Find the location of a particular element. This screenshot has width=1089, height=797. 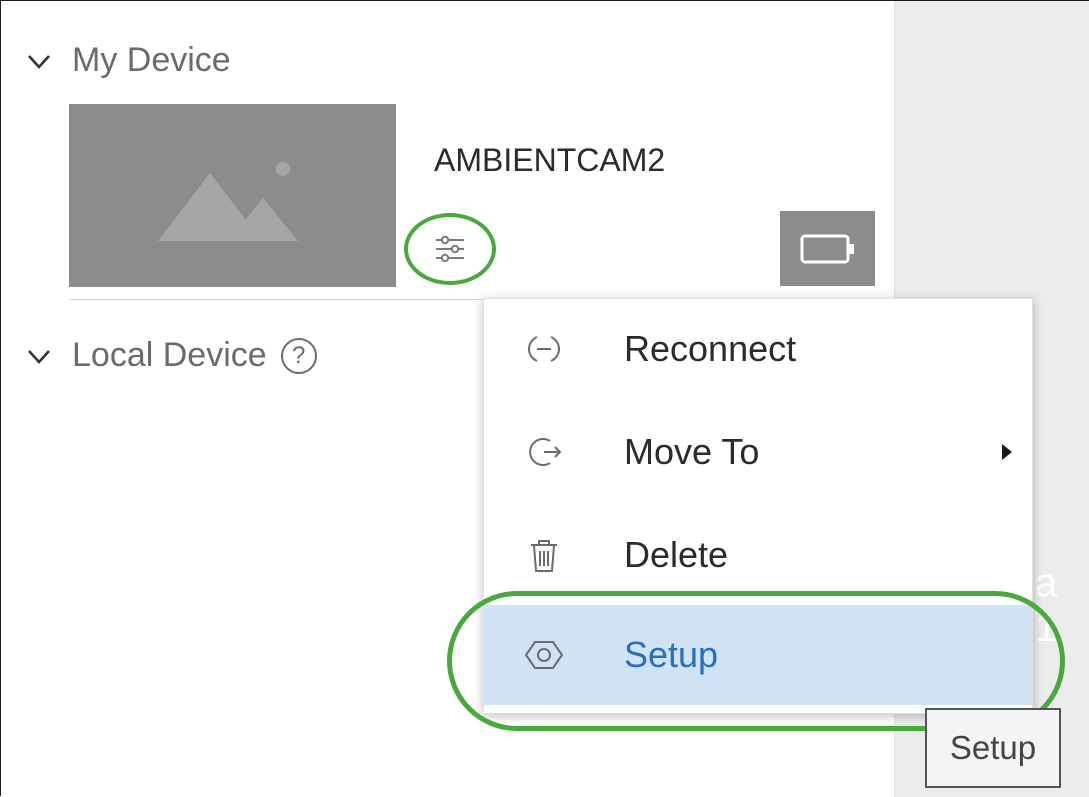

menu-item-label: Delete is located at coordinates (676, 554).